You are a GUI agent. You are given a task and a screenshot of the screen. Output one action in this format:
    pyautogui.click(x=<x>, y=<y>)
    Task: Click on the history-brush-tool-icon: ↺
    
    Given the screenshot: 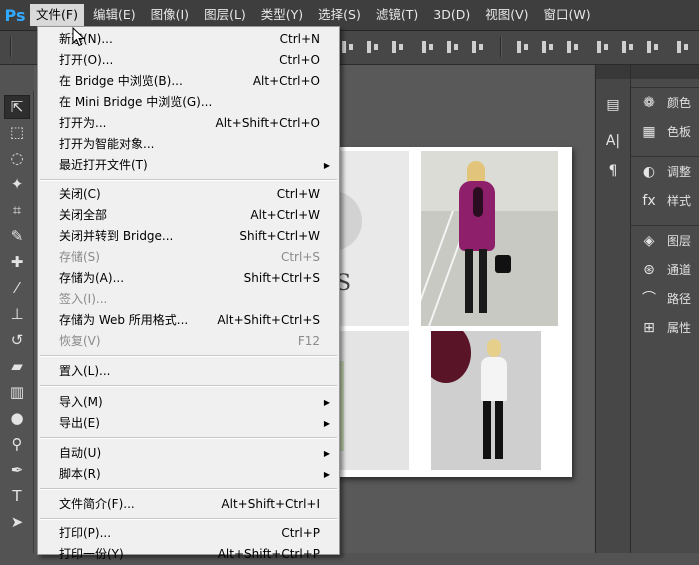 What is the action you would take?
    pyautogui.click(x=17, y=340)
    